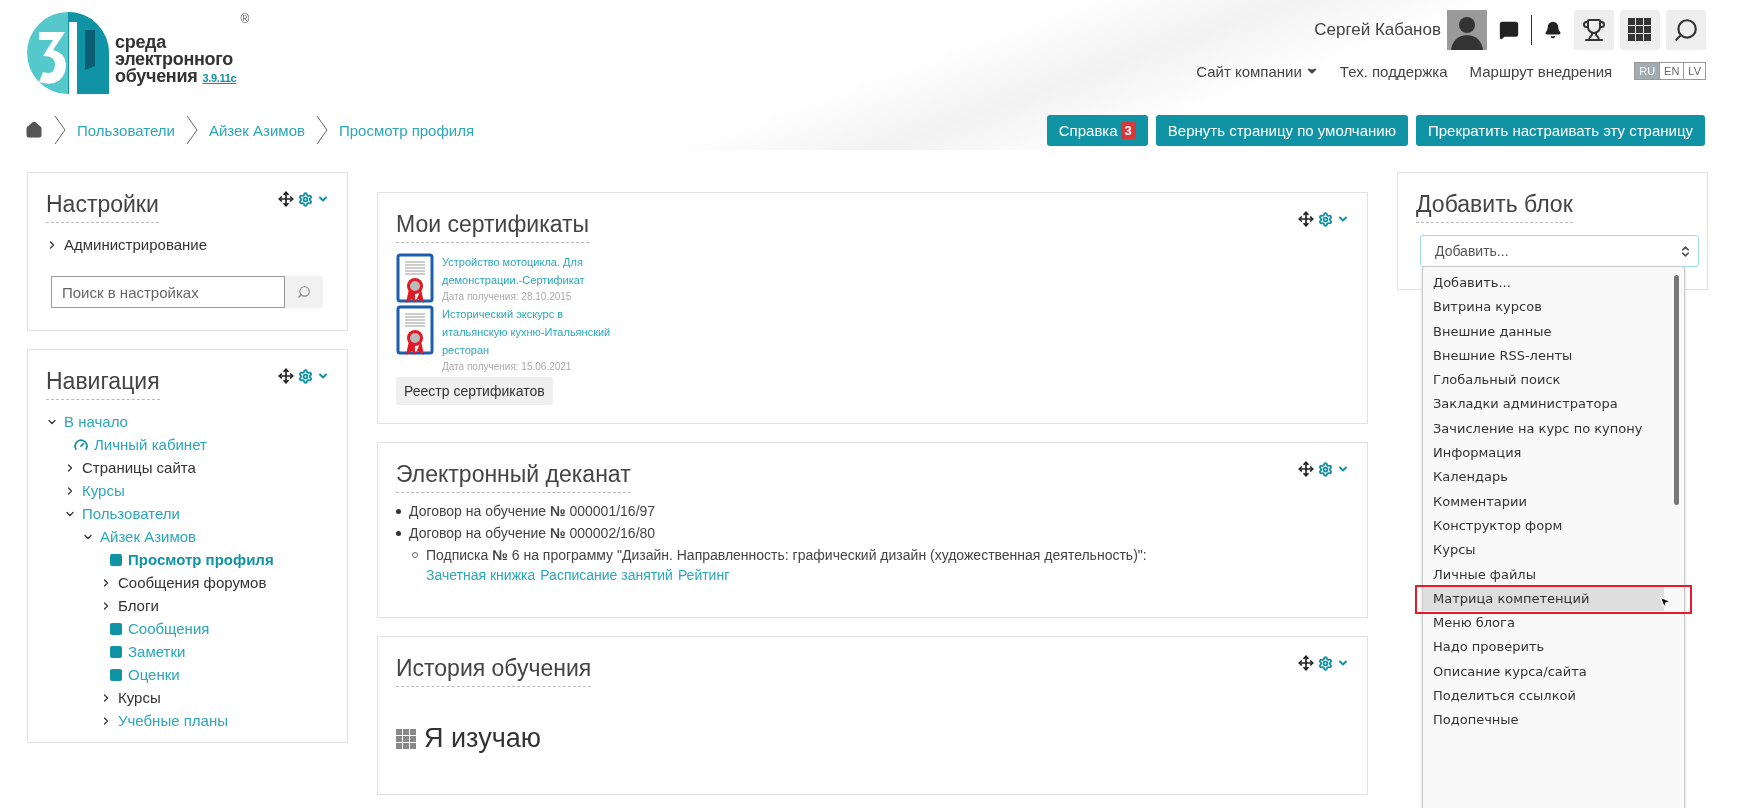 The height and width of the screenshot is (808, 1742). What do you see at coordinates (139, 697) in the screenshot?
I see `nav-item: Курсы` at bounding box center [139, 697].